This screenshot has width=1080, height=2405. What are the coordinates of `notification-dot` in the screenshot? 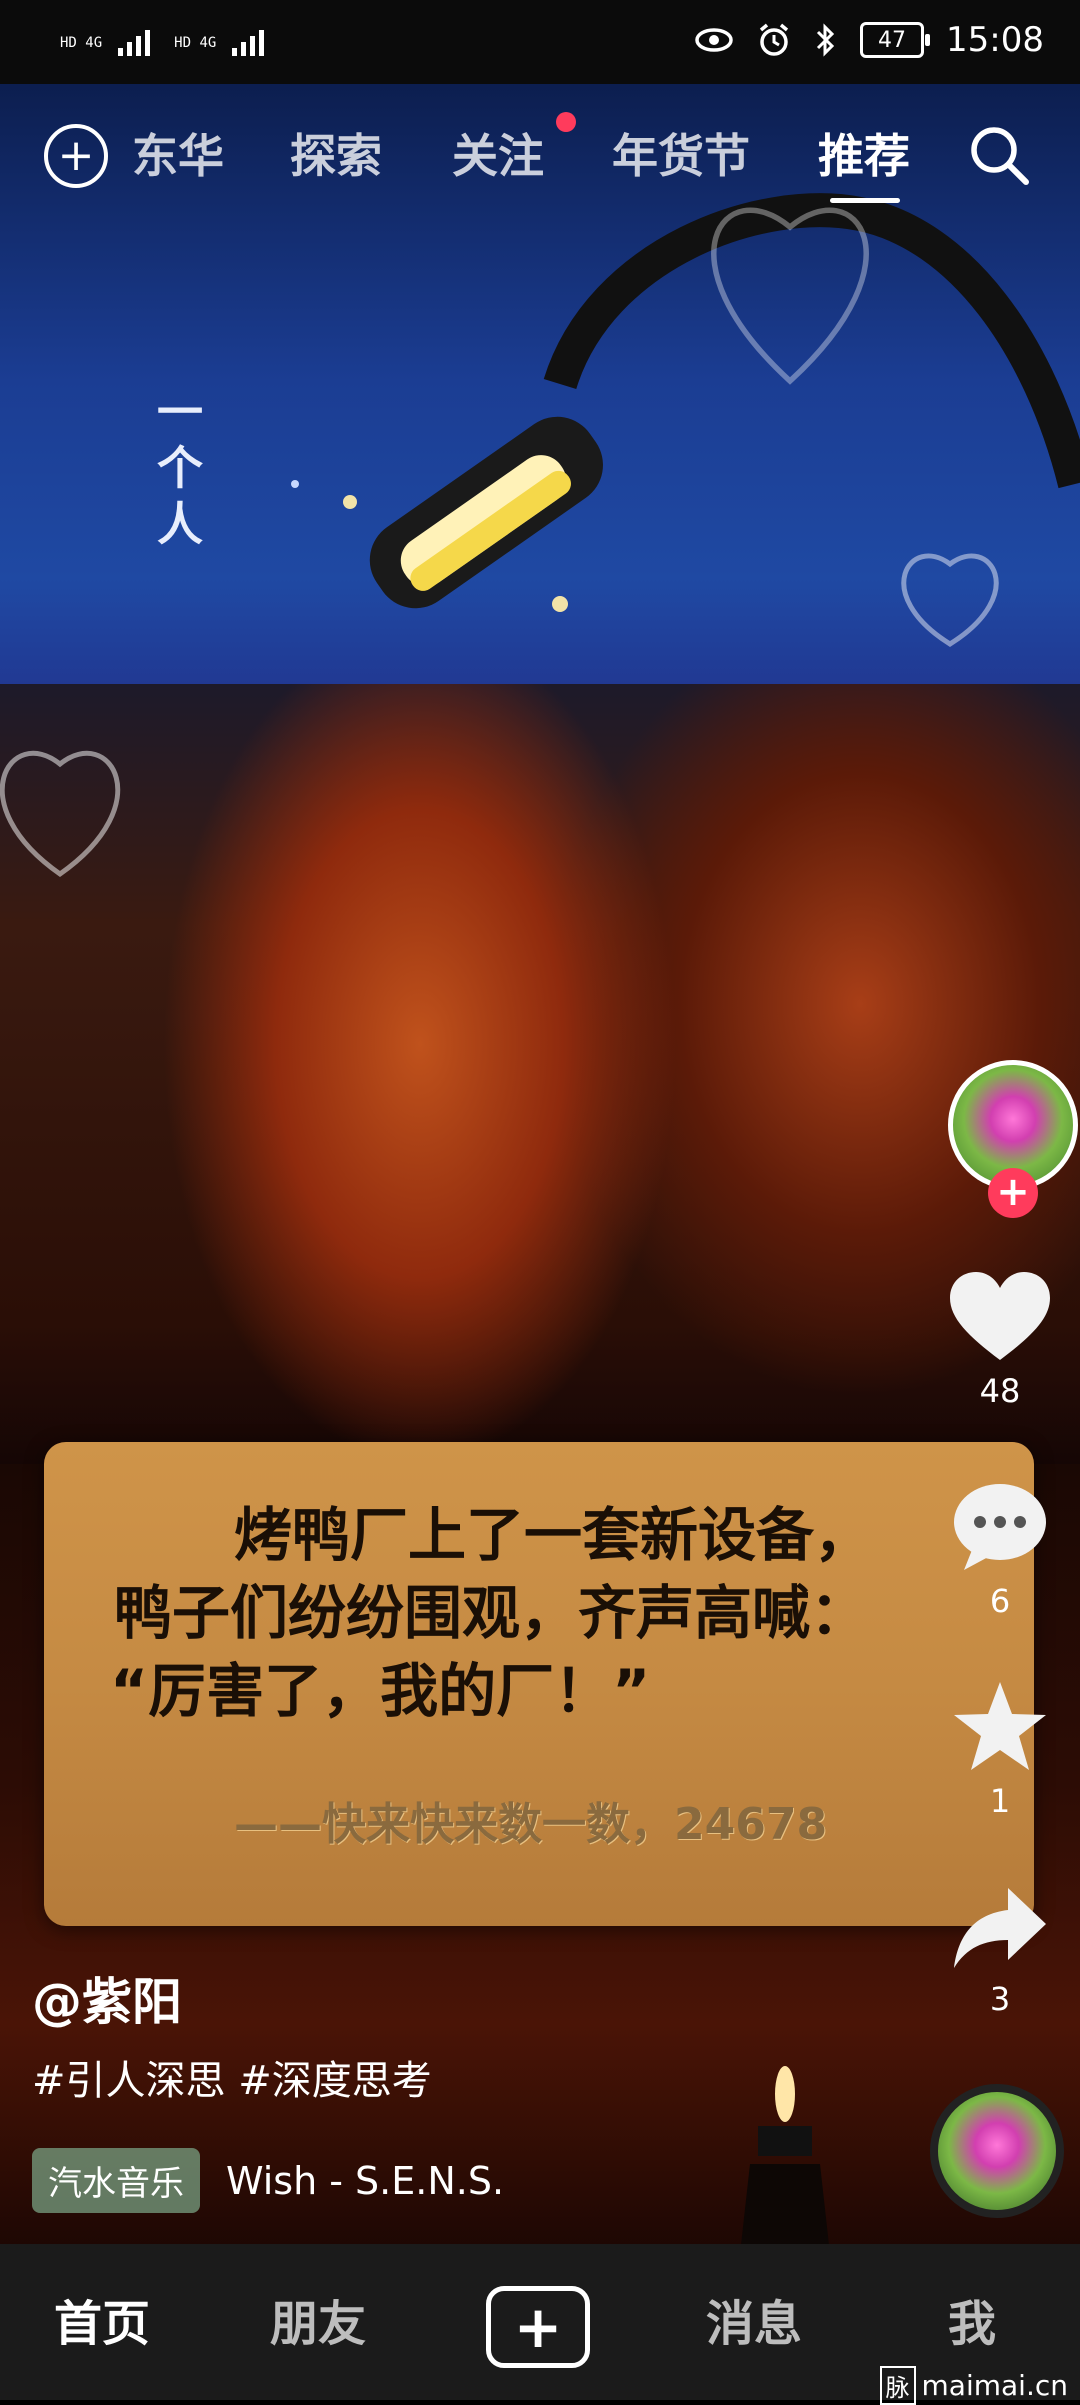 It's located at (566, 122).